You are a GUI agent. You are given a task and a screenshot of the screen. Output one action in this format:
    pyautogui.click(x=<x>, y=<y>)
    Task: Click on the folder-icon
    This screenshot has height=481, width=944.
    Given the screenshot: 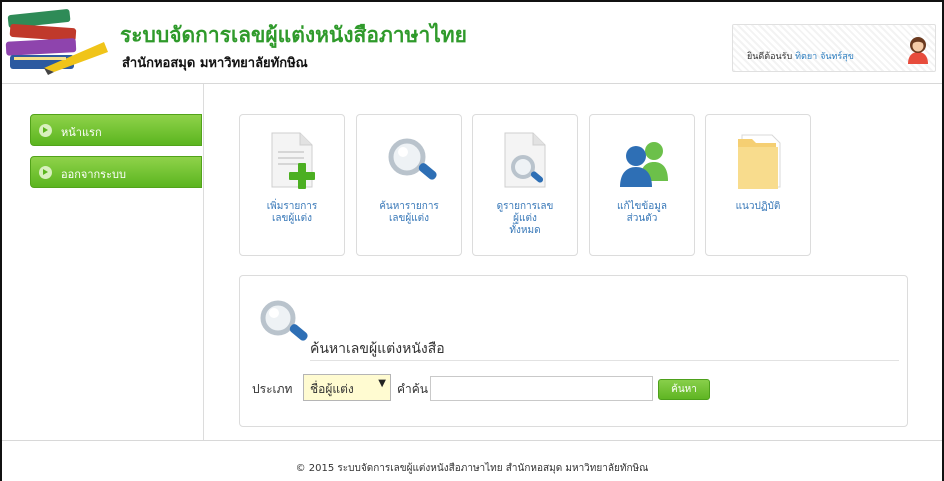 What is the action you would take?
    pyautogui.click(x=759, y=161)
    